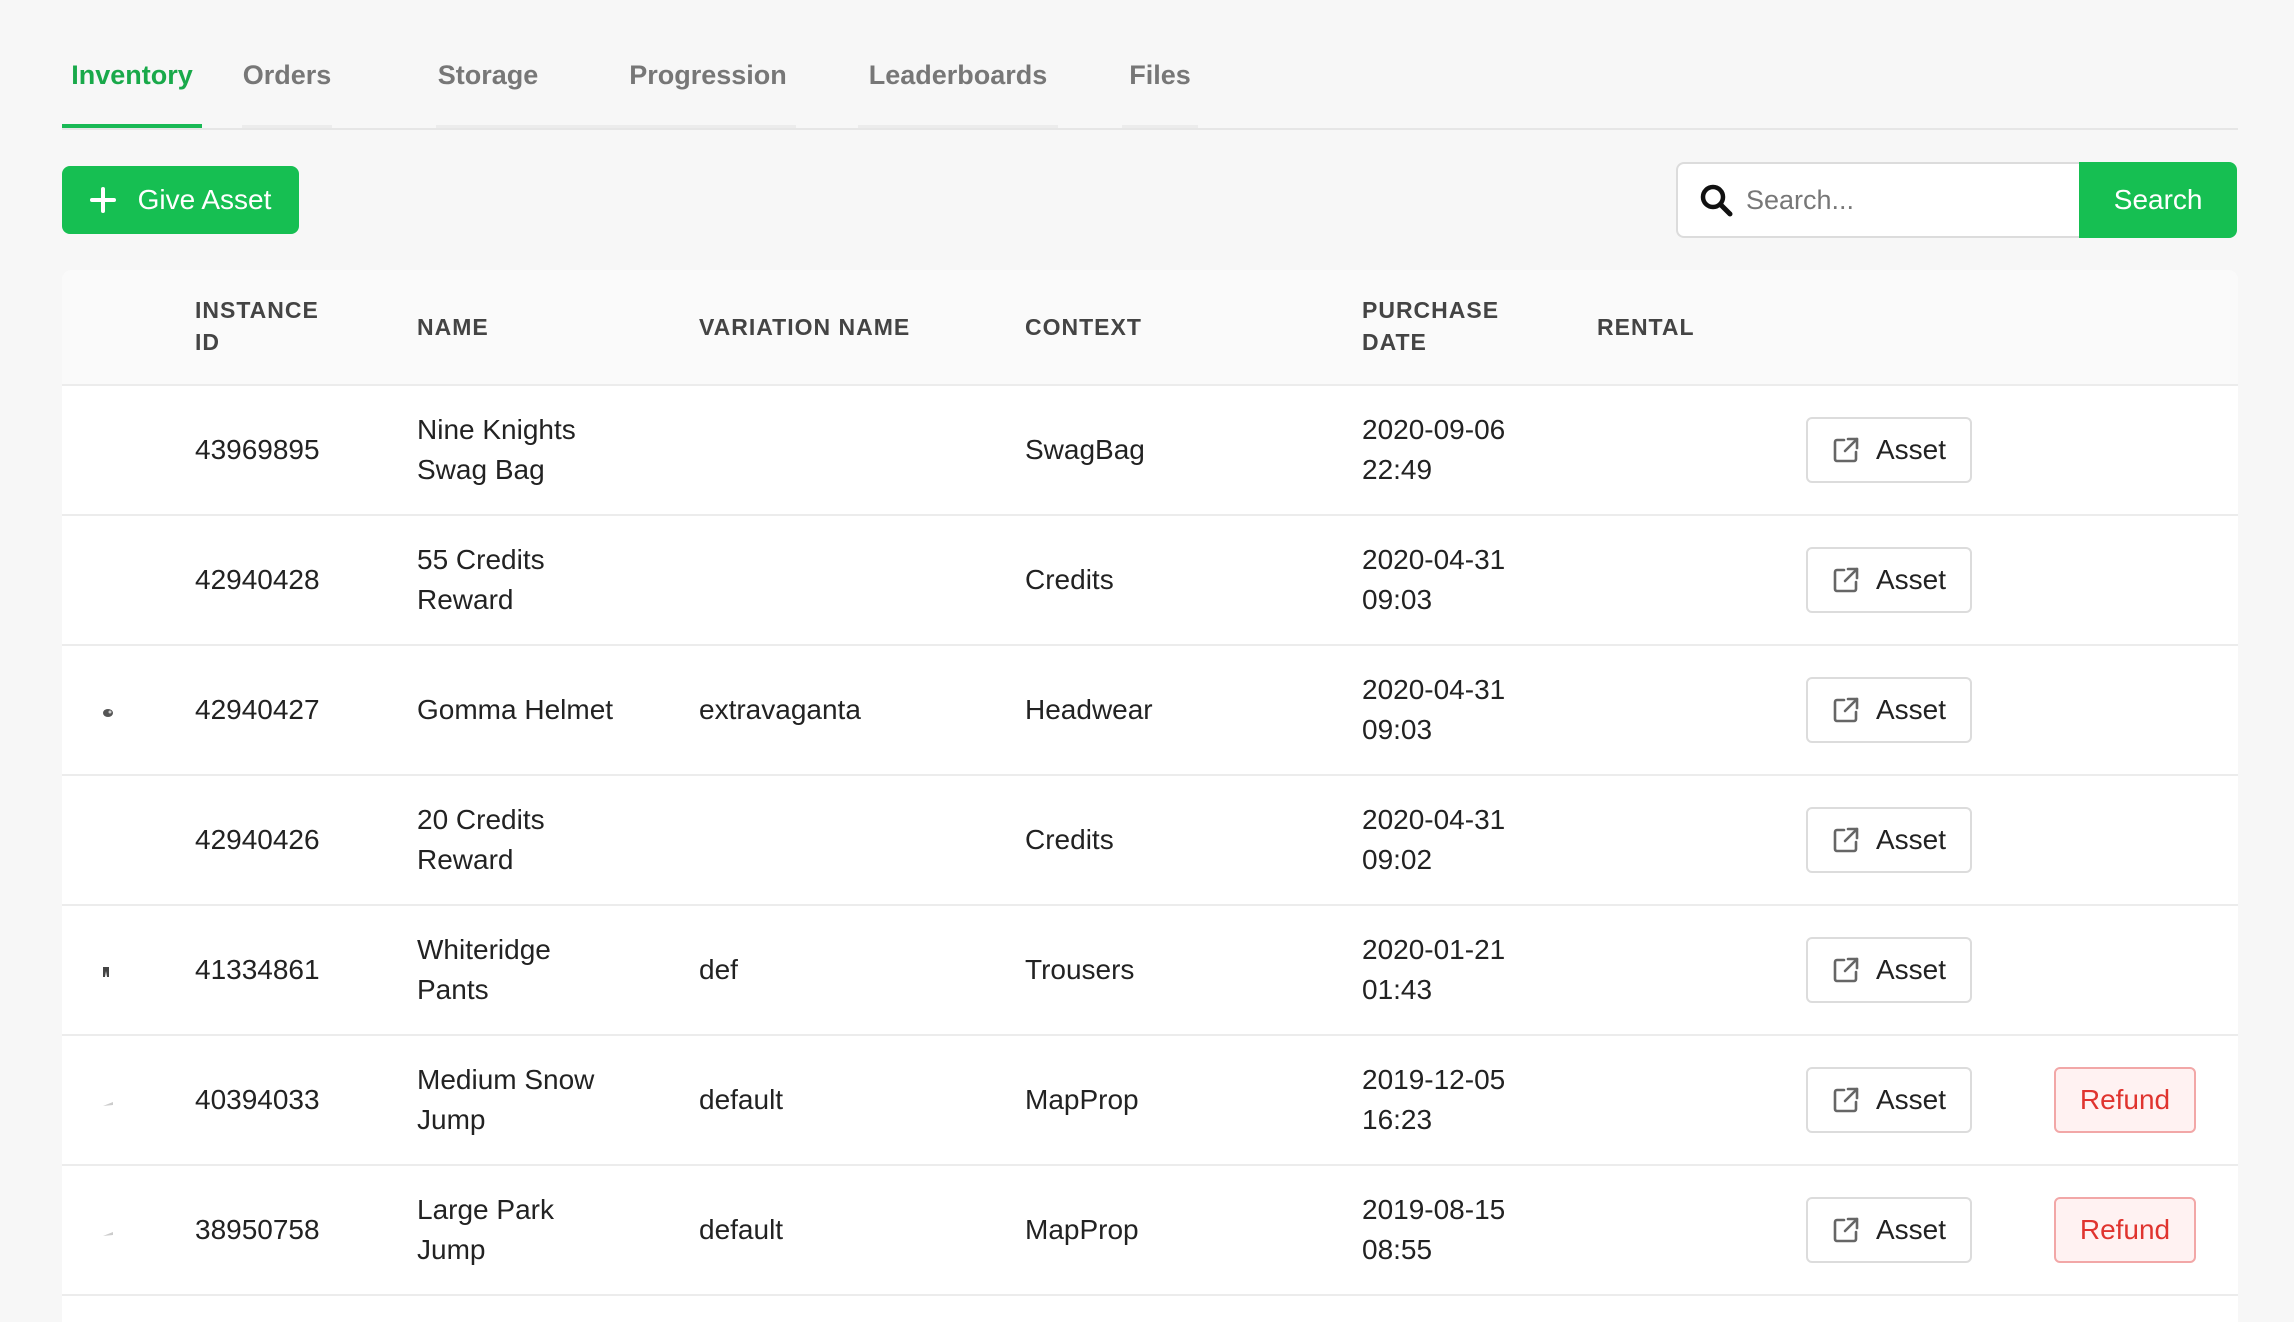  I want to click on search-field, so click(1878, 200).